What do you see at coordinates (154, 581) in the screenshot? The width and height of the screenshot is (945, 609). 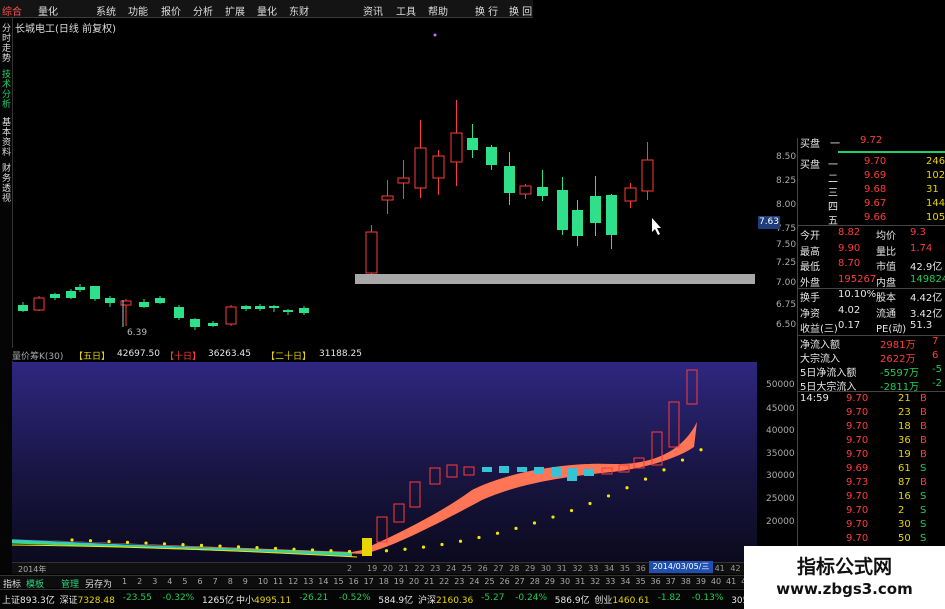 I see `template-number-tab: 3` at bounding box center [154, 581].